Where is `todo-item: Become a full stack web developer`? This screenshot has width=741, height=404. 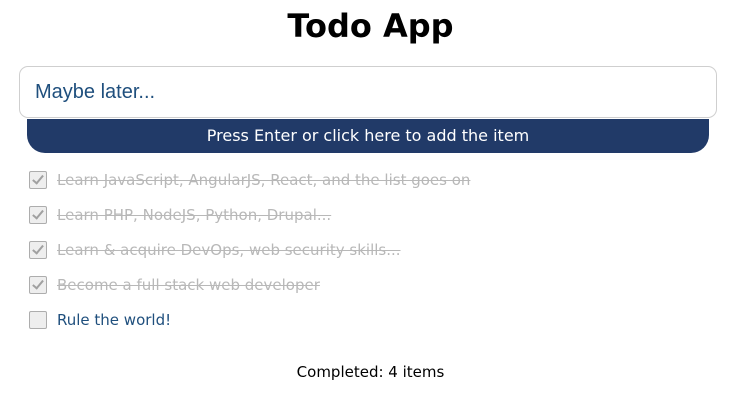
todo-item: Become a full stack web developer is located at coordinates (249, 284).